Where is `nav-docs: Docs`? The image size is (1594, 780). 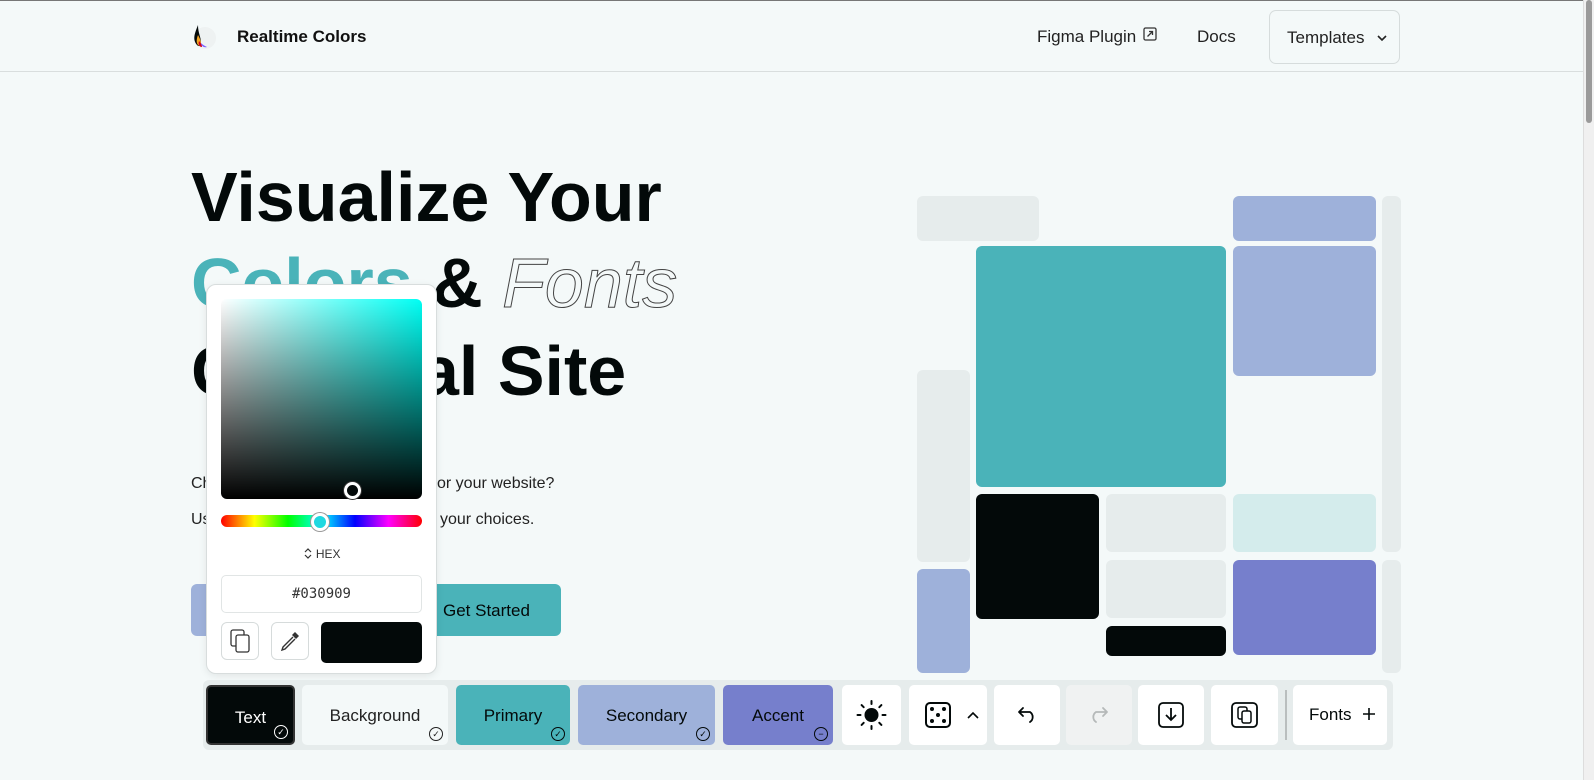 nav-docs: Docs is located at coordinates (1216, 37).